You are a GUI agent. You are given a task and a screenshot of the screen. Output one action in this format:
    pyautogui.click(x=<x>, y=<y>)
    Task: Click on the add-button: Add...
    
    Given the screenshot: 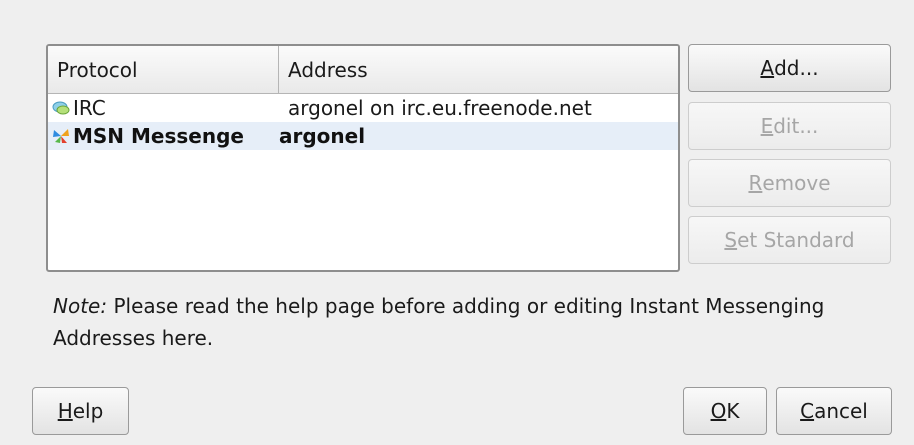 What is the action you would take?
    pyautogui.click(x=789, y=68)
    